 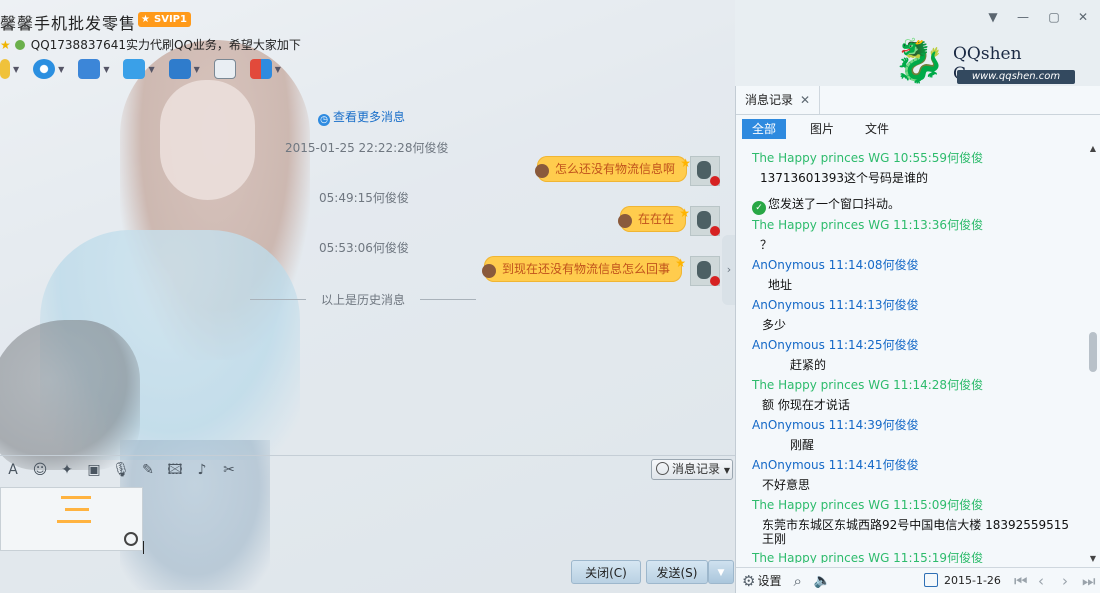 I want to click on tab-message-history: 消息记录 ✕, so click(x=778, y=100).